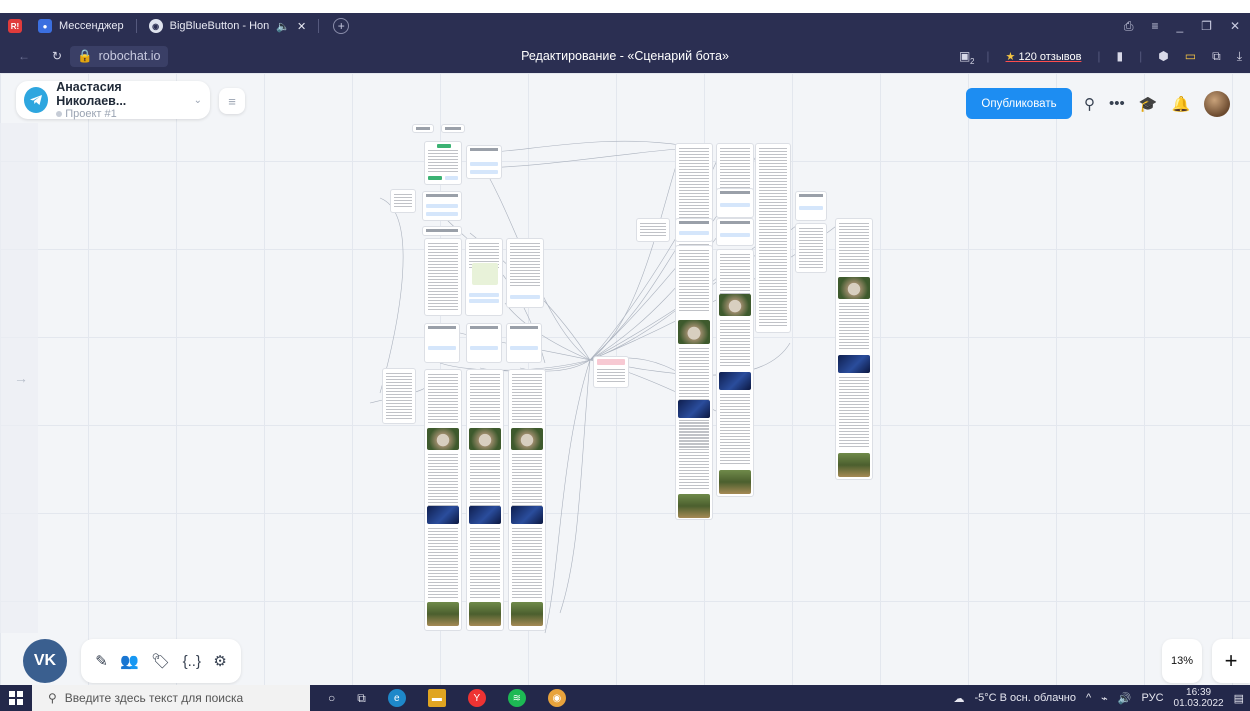 The width and height of the screenshot is (1250, 711). Describe the element at coordinates (57, 56) in the screenshot. I see `reload-icon: ↻` at that location.